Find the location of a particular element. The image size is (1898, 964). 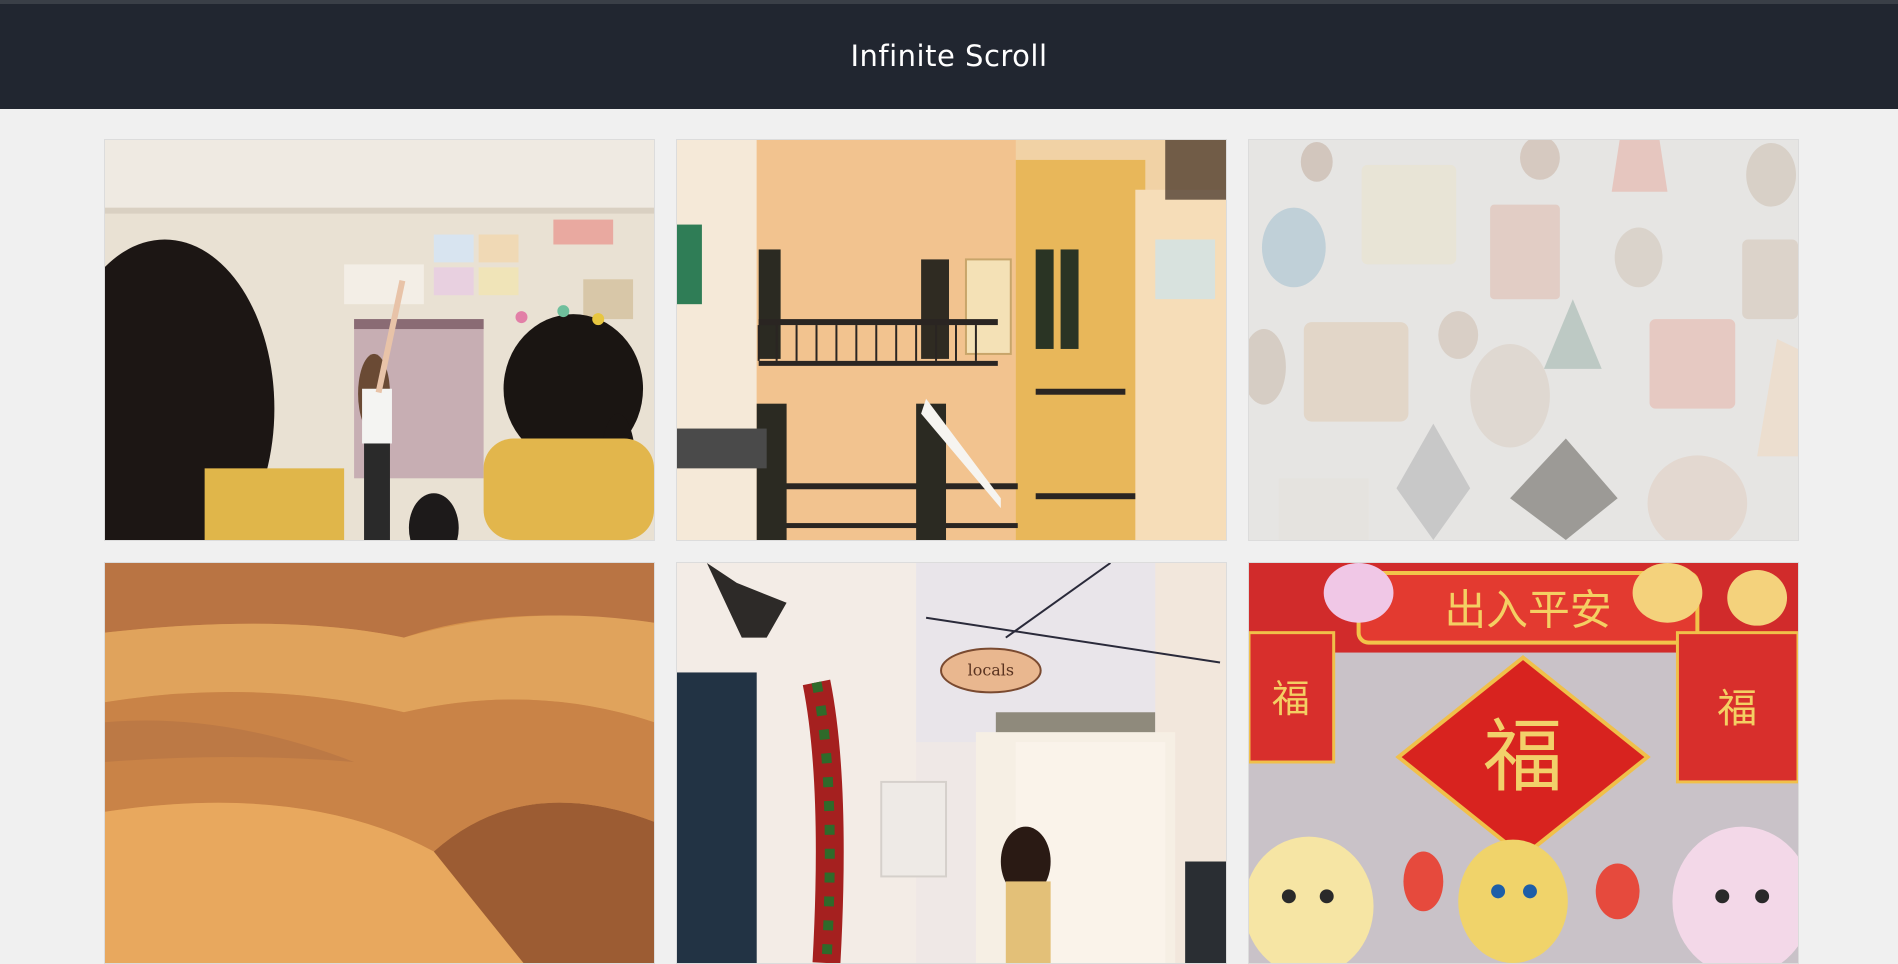

gallery-card-shapes is located at coordinates (1523, 340).